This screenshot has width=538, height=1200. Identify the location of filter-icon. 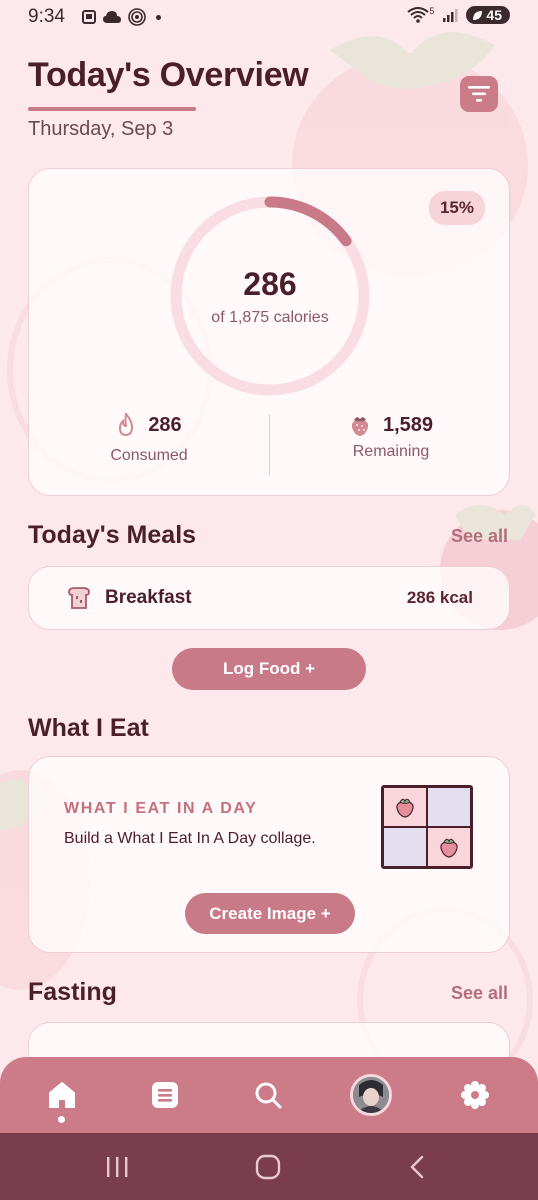
(479, 94).